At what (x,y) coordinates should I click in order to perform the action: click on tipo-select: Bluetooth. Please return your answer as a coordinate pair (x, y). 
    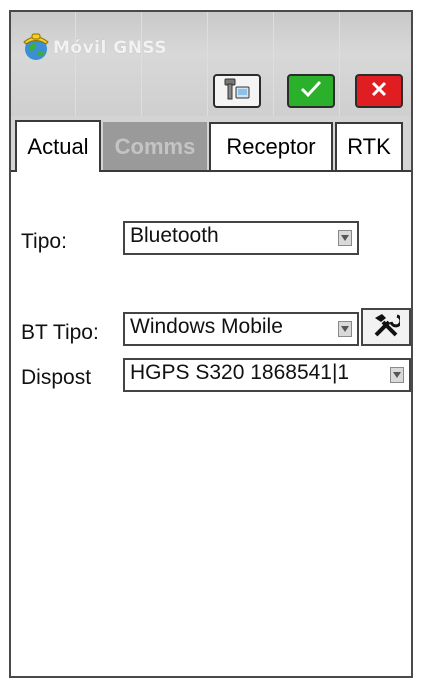
    Looking at the image, I should click on (241, 238).